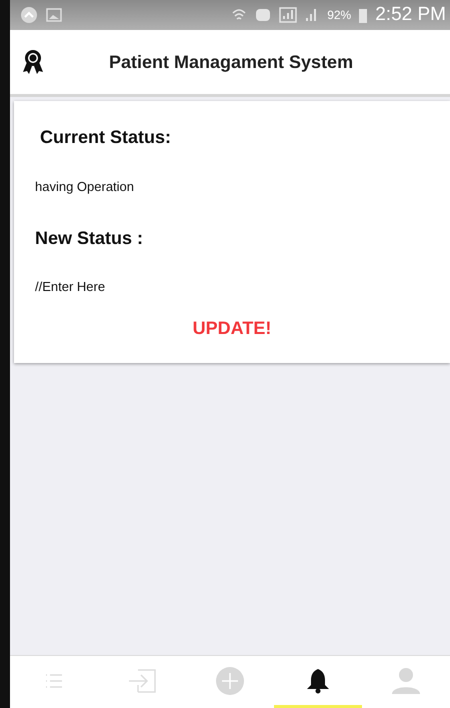 The height and width of the screenshot is (708, 450). I want to click on add-icon, so click(230, 681).